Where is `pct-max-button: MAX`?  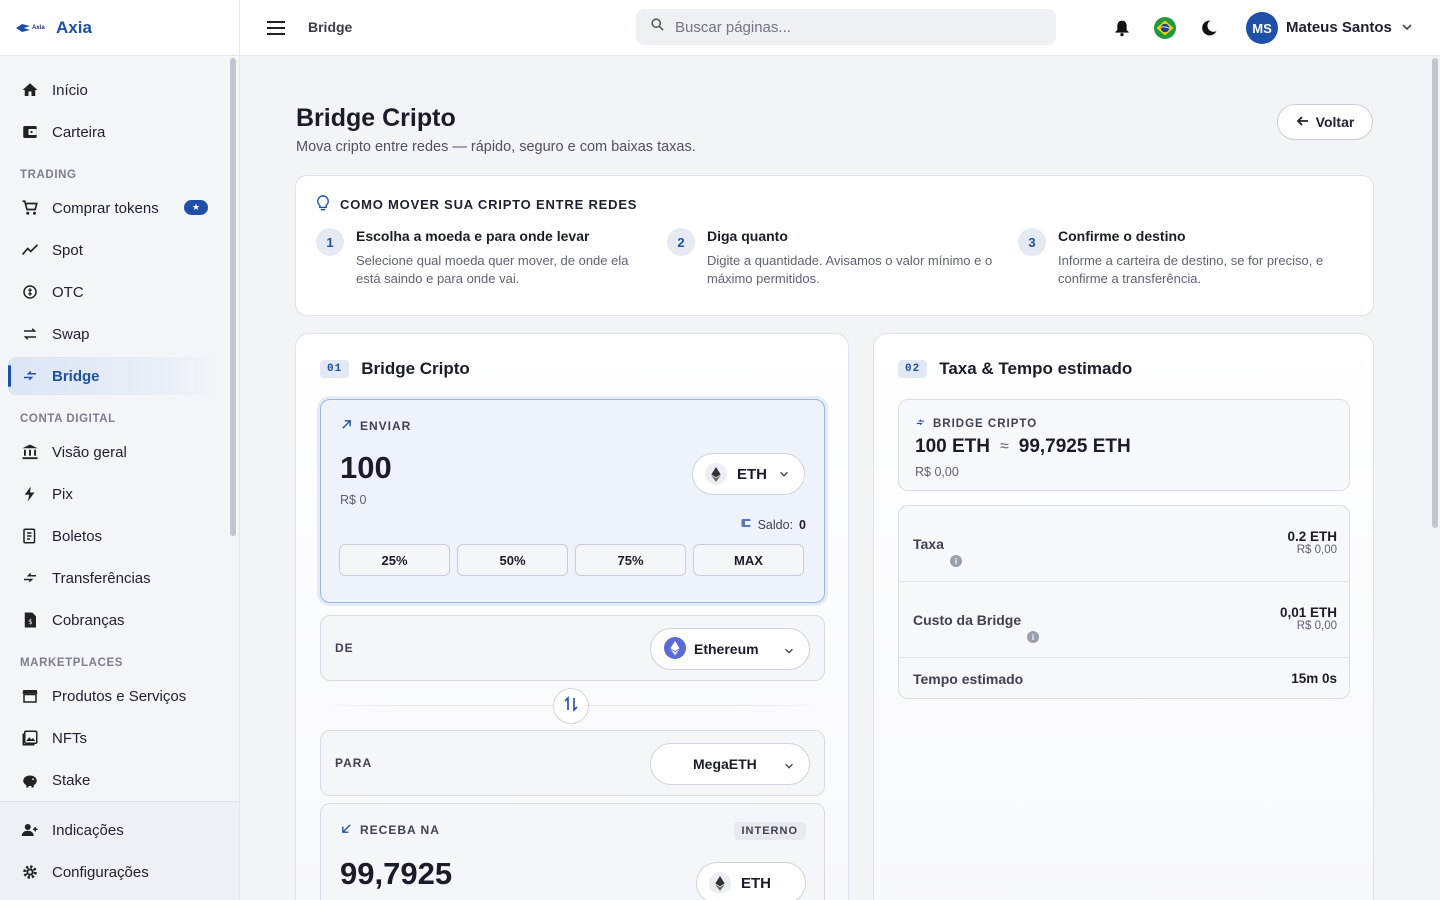
pct-max-button: MAX is located at coordinates (748, 560).